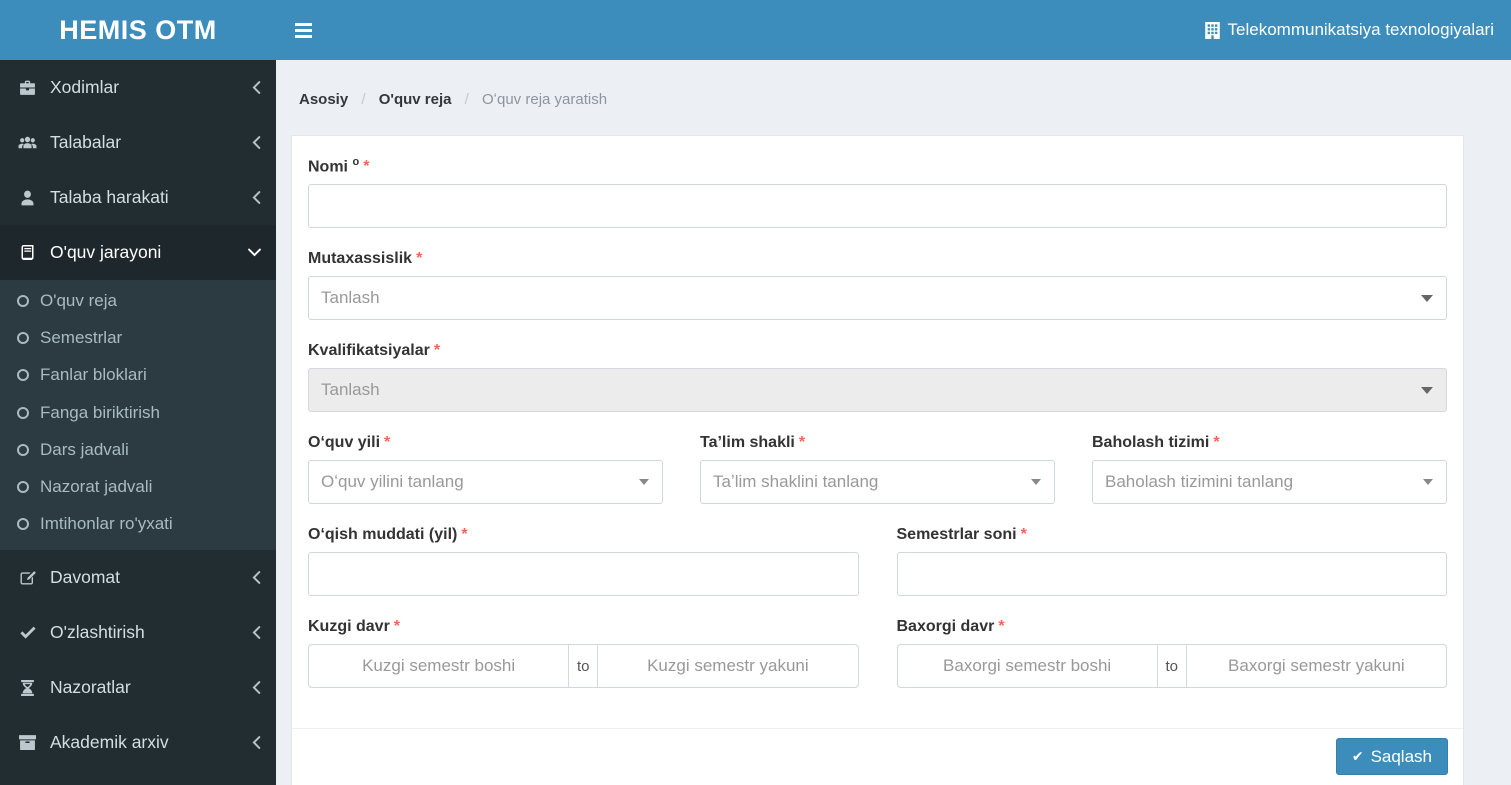 The height and width of the screenshot is (785, 1511). Describe the element at coordinates (1212, 30) in the screenshot. I see `building-icon` at that location.